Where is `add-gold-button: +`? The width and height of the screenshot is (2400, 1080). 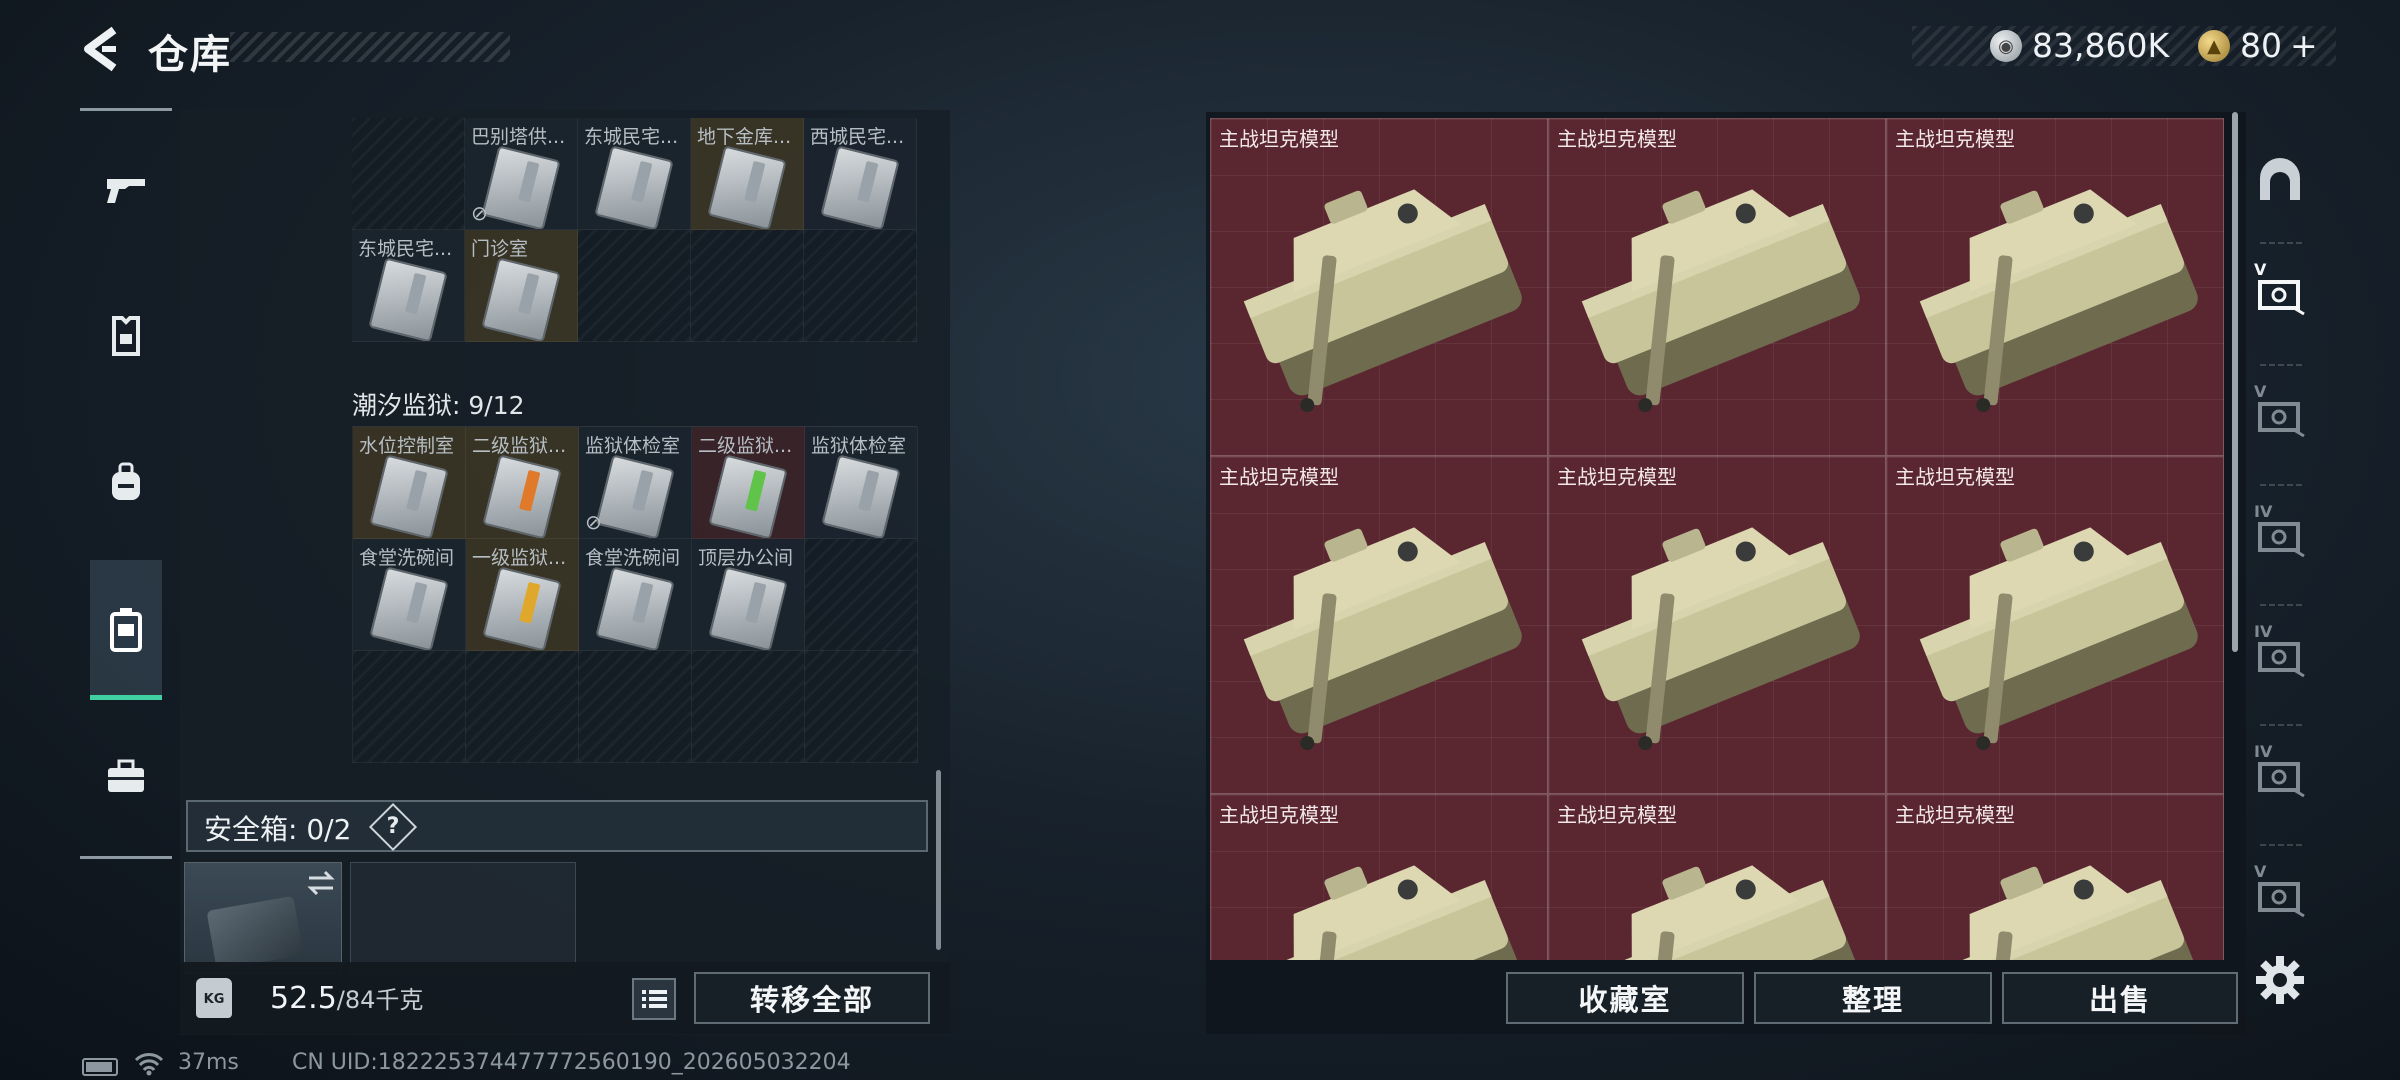
add-gold-button: + is located at coordinates (2304, 45).